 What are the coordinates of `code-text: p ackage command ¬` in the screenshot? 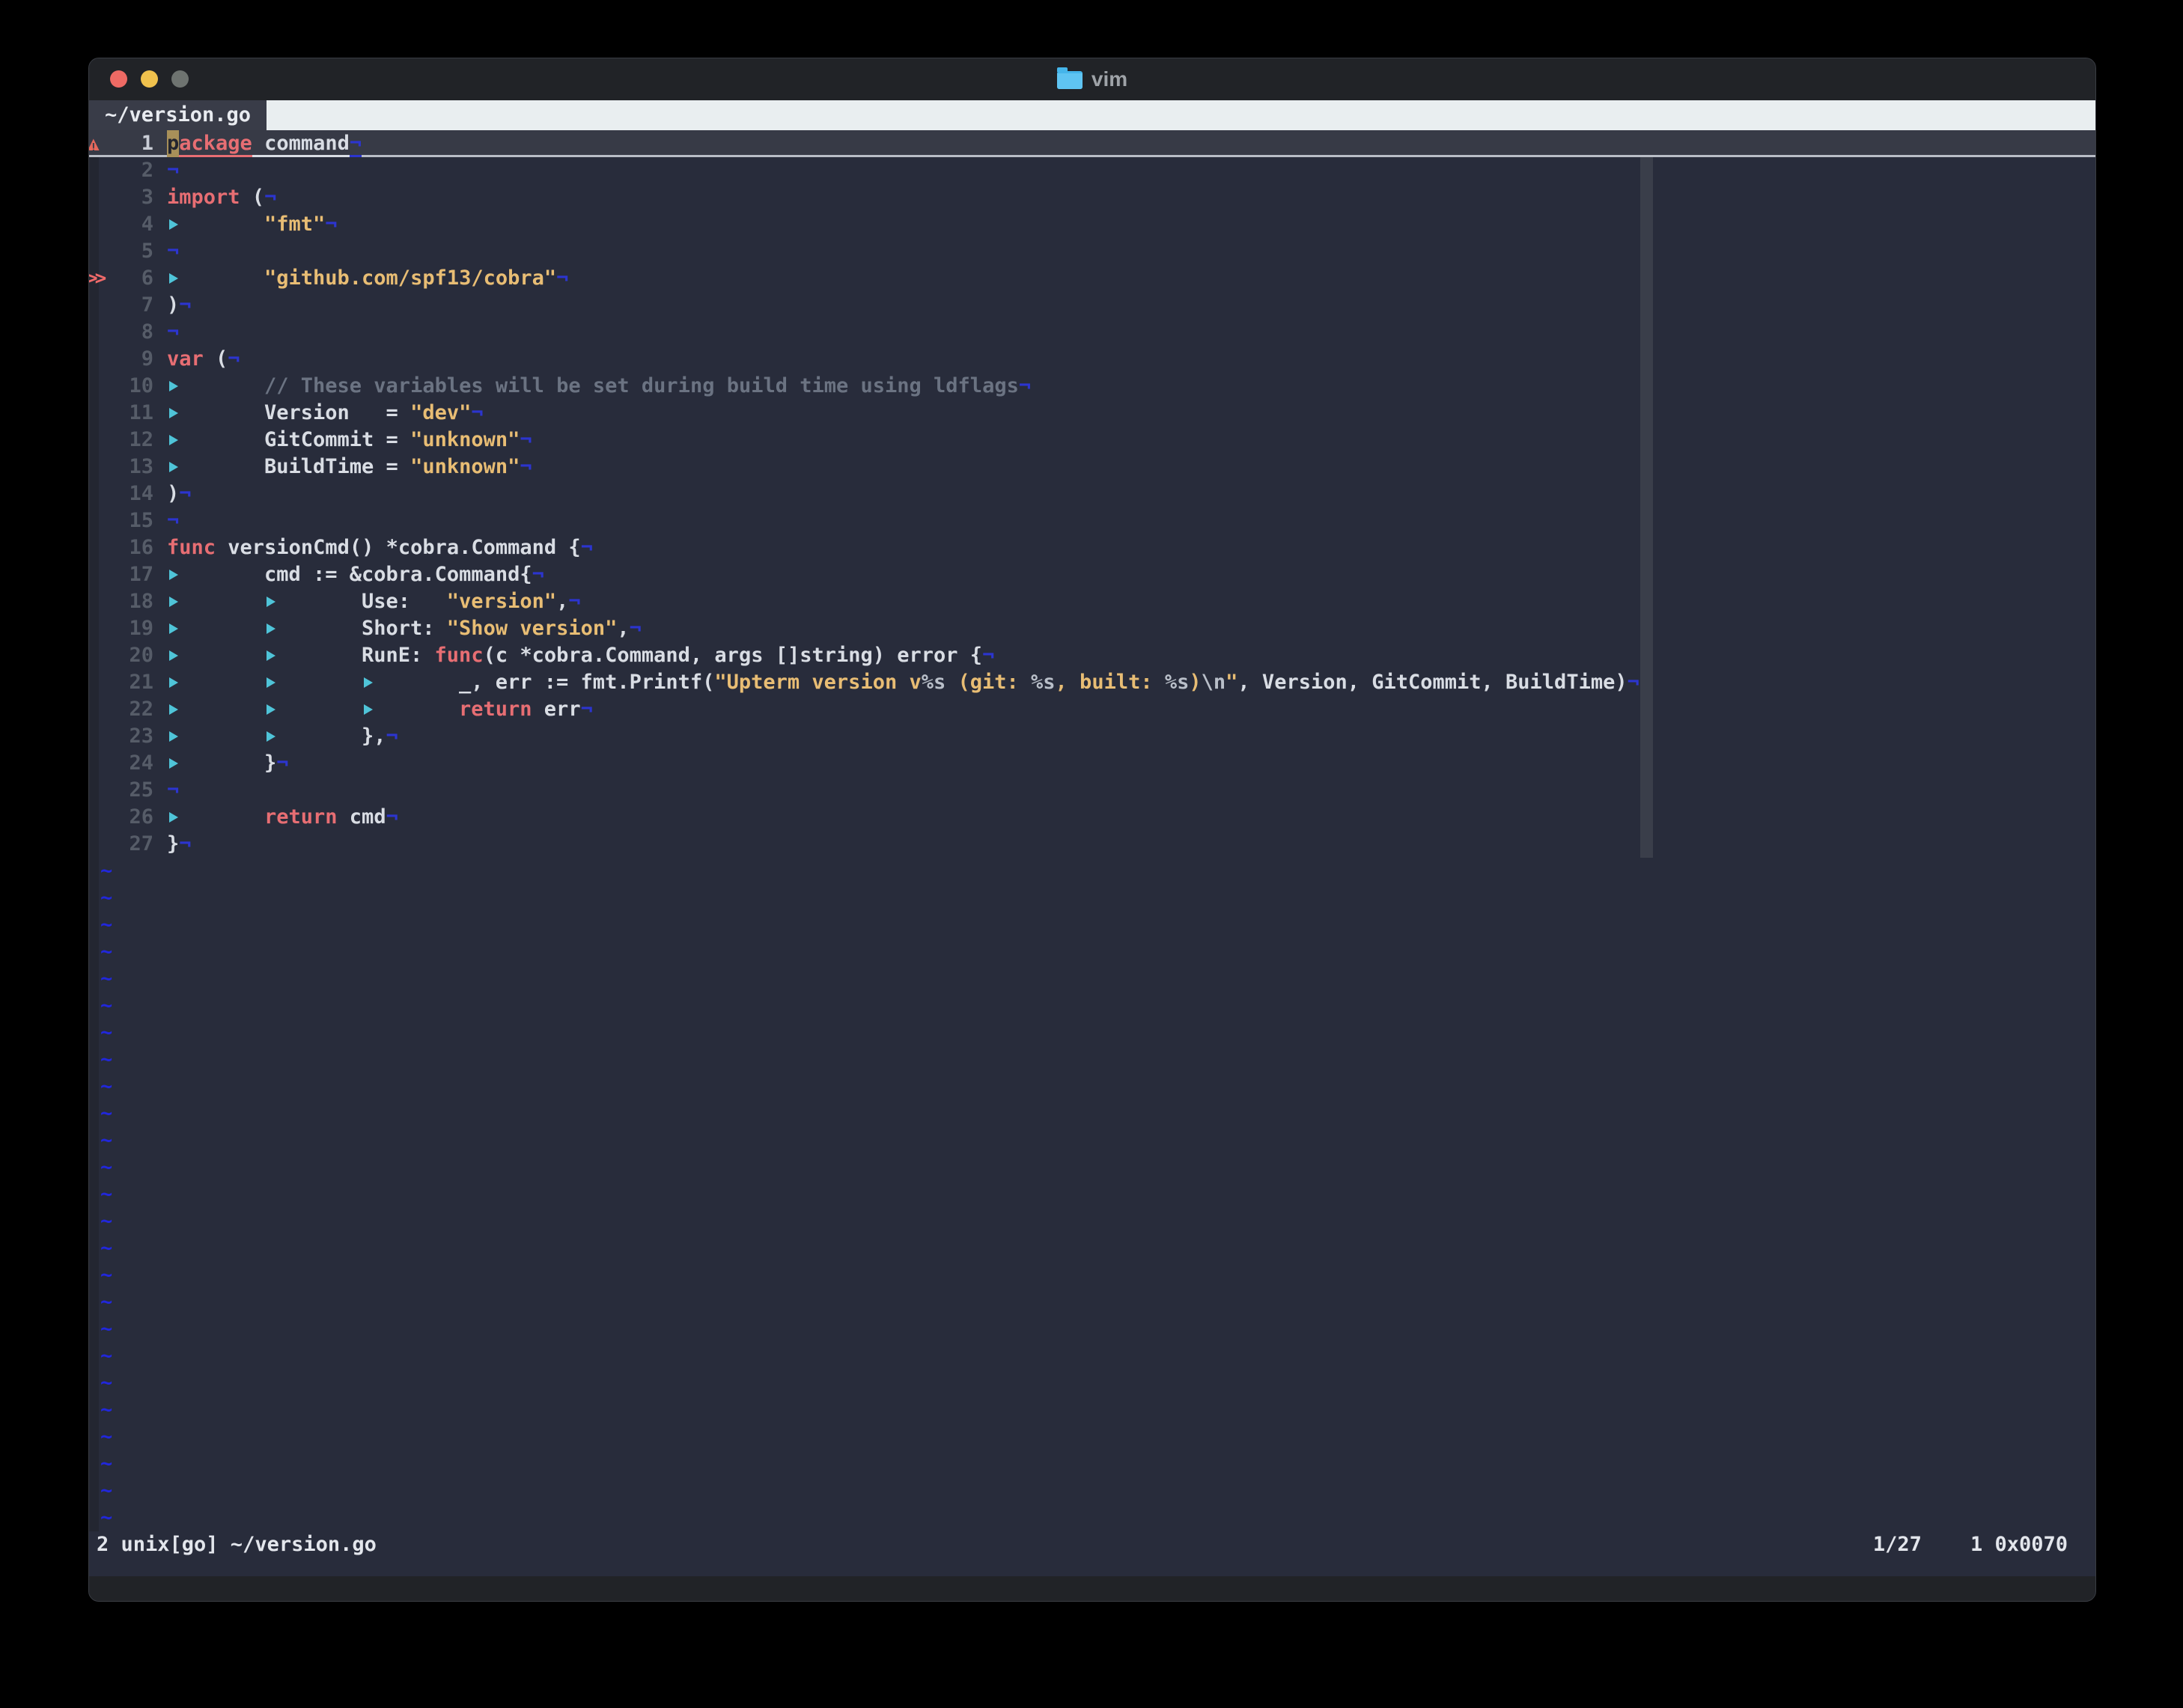 It's located at (264, 143).